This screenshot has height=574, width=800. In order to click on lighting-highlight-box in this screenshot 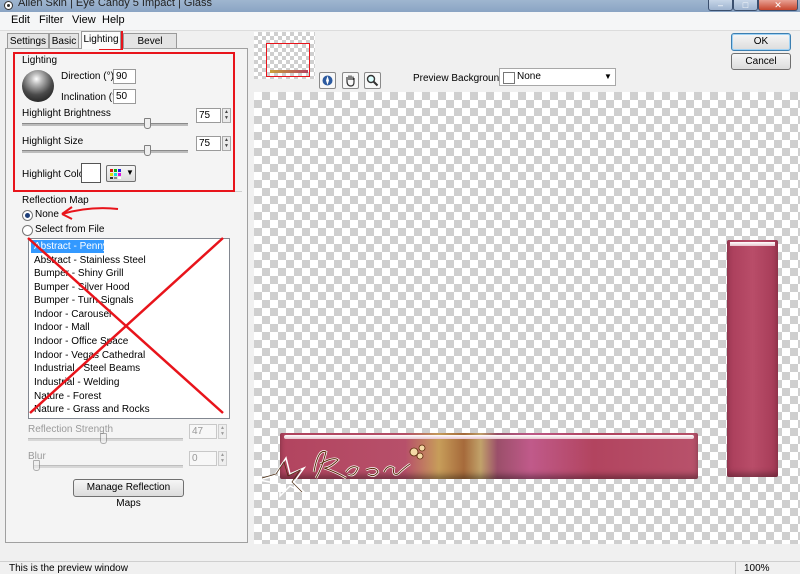, I will do `click(124, 122)`.